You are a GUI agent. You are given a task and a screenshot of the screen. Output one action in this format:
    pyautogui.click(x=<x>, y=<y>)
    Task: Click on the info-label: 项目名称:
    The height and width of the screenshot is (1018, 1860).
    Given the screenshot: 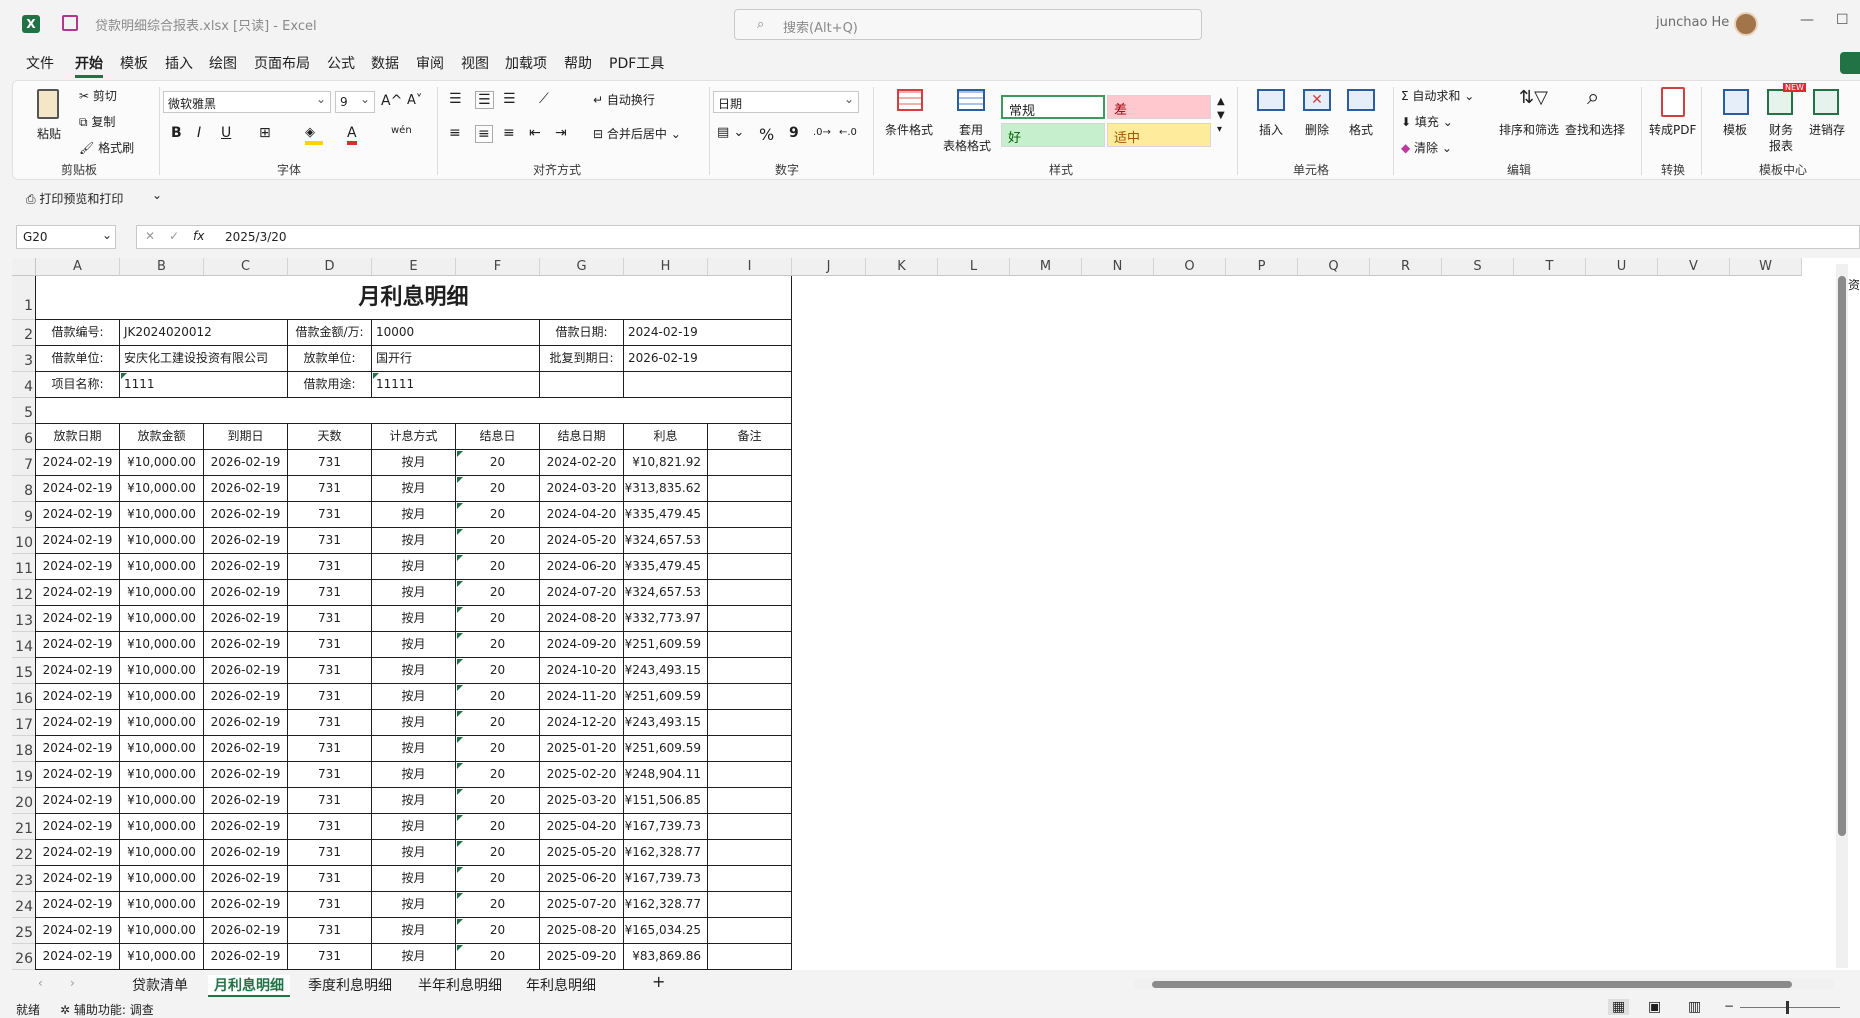 What is the action you would take?
    pyautogui.click(x=78, y=385)
    